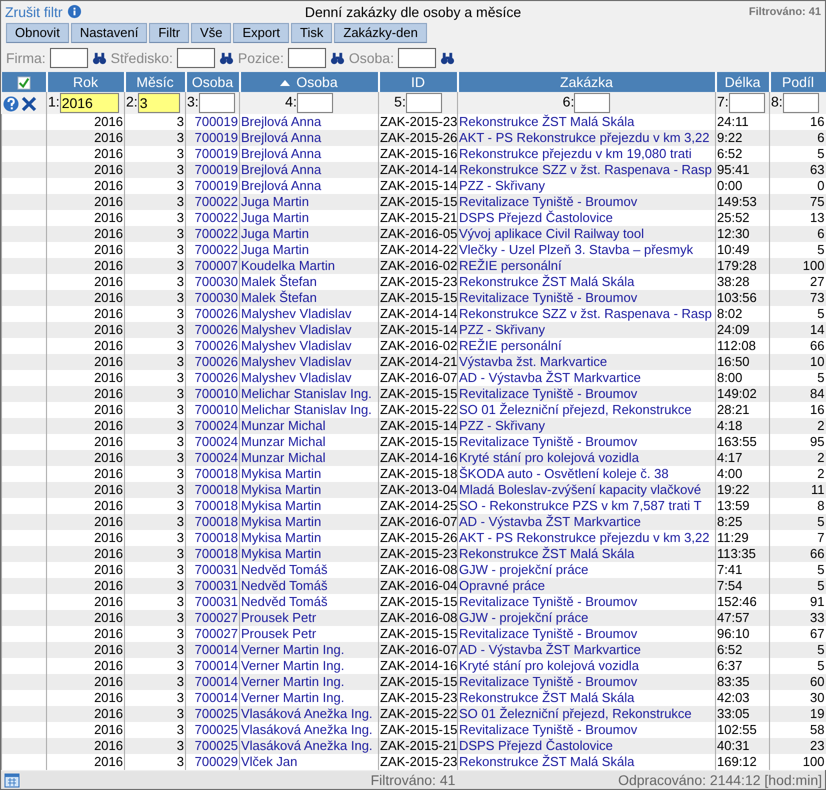  I want to click on column-header: Měsíc, so click(155, 82).